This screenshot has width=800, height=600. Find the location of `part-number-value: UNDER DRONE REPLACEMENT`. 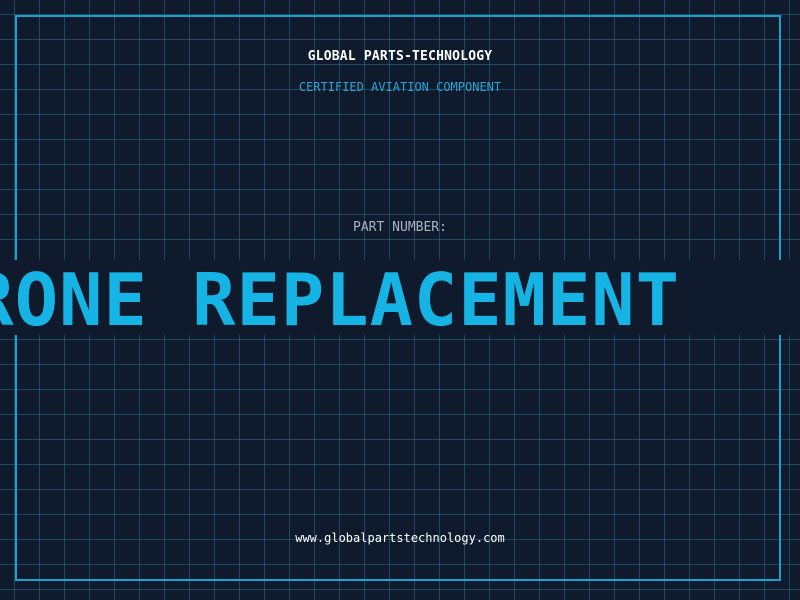

part-number-value: UNDER DRONE REPLACEMENT is located at coordinates (340, 297).